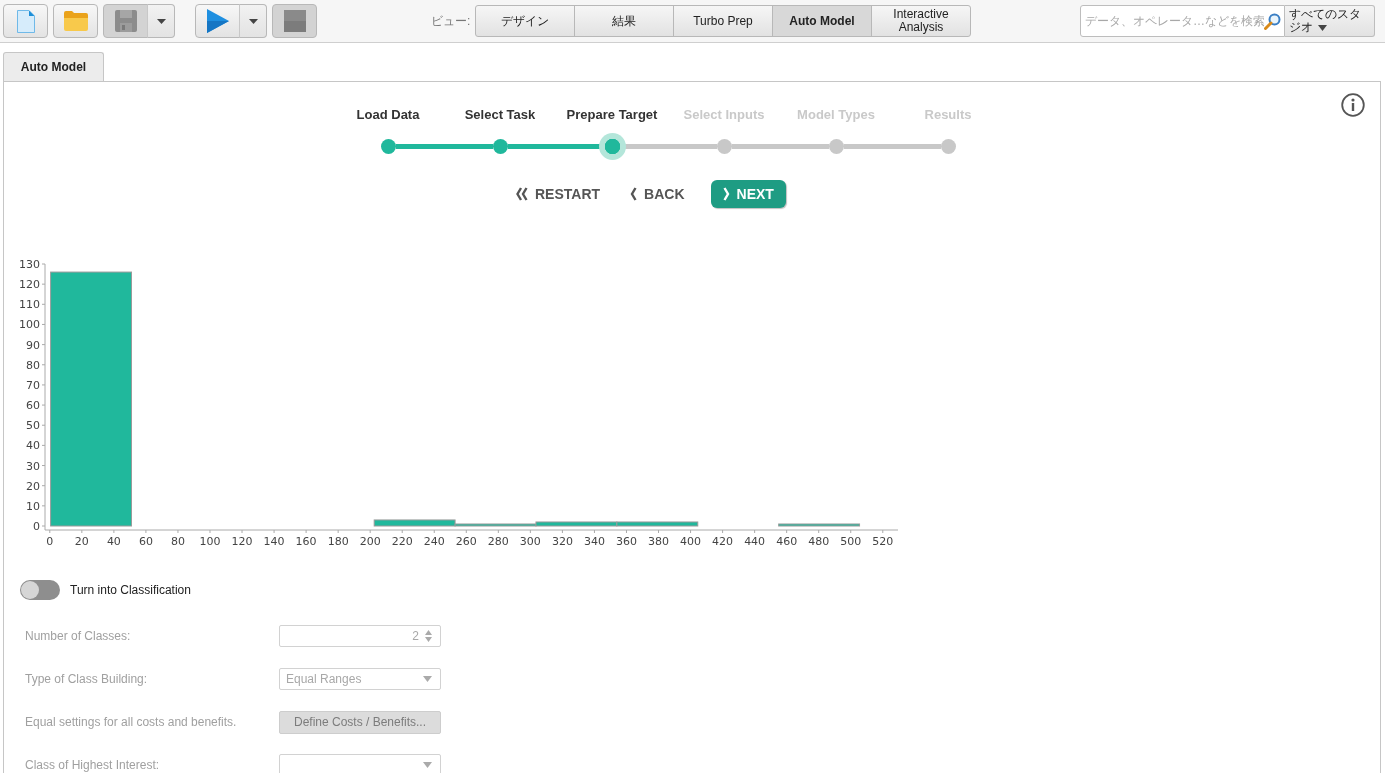 This screenshot has height=773, width=1385. Describe the element at coordinates (883, 541) in the screenshot. I see `x-tick-label: 520` at that location.